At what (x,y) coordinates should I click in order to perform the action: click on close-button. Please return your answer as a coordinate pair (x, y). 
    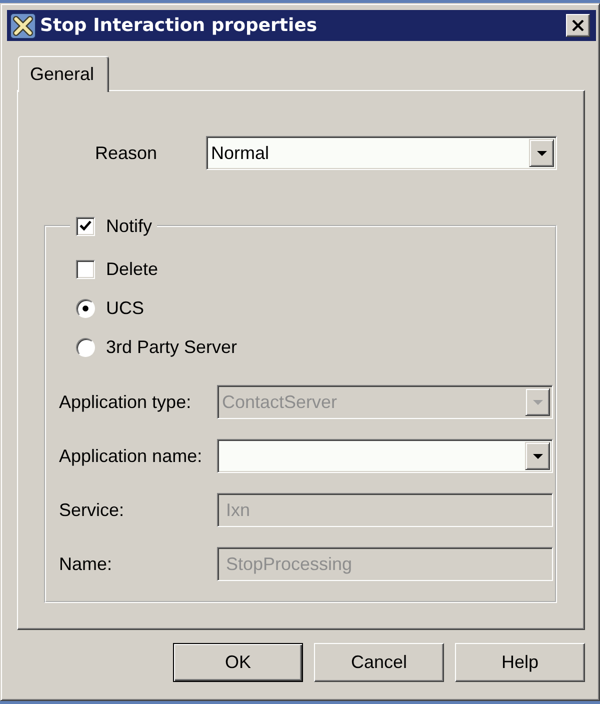
    Looking at the image, I should click on (578, 25).